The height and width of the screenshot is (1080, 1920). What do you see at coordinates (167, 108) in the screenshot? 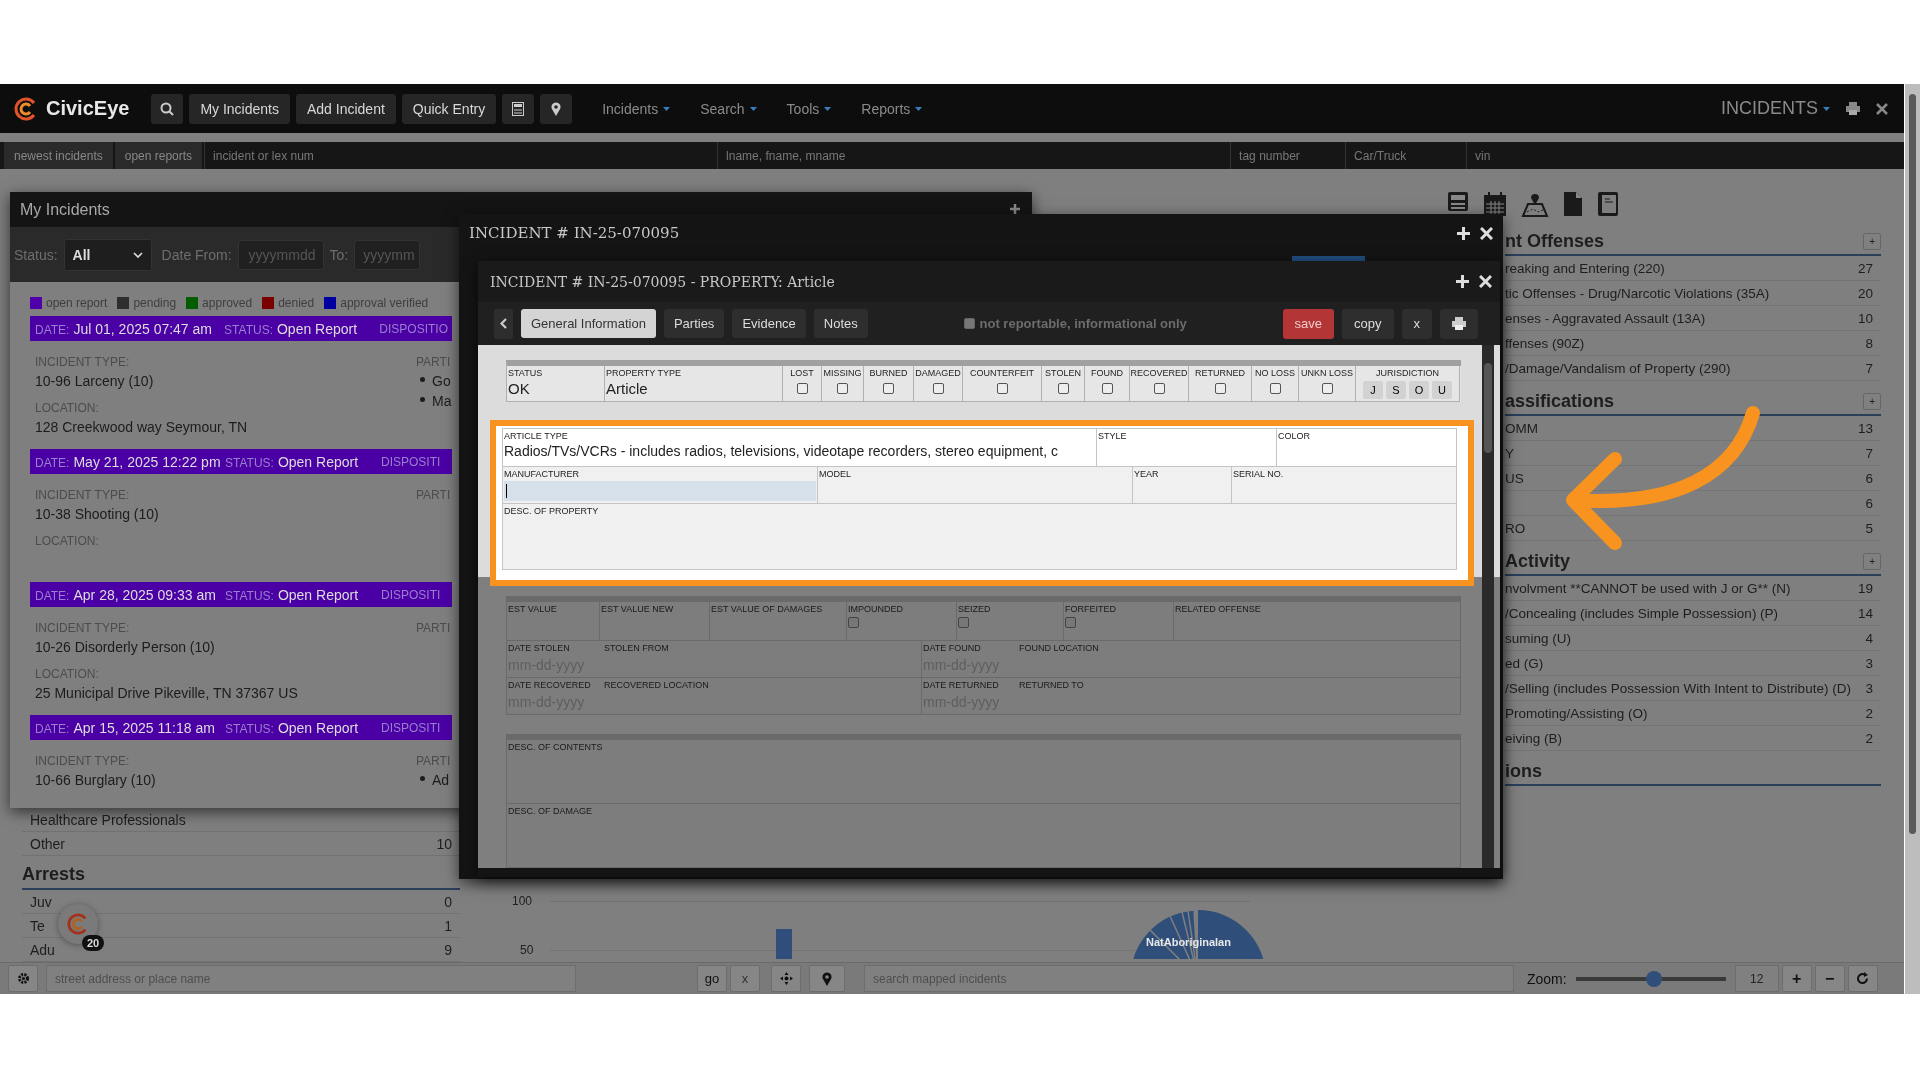
I see `search-button` at bounding box center [167, 108].